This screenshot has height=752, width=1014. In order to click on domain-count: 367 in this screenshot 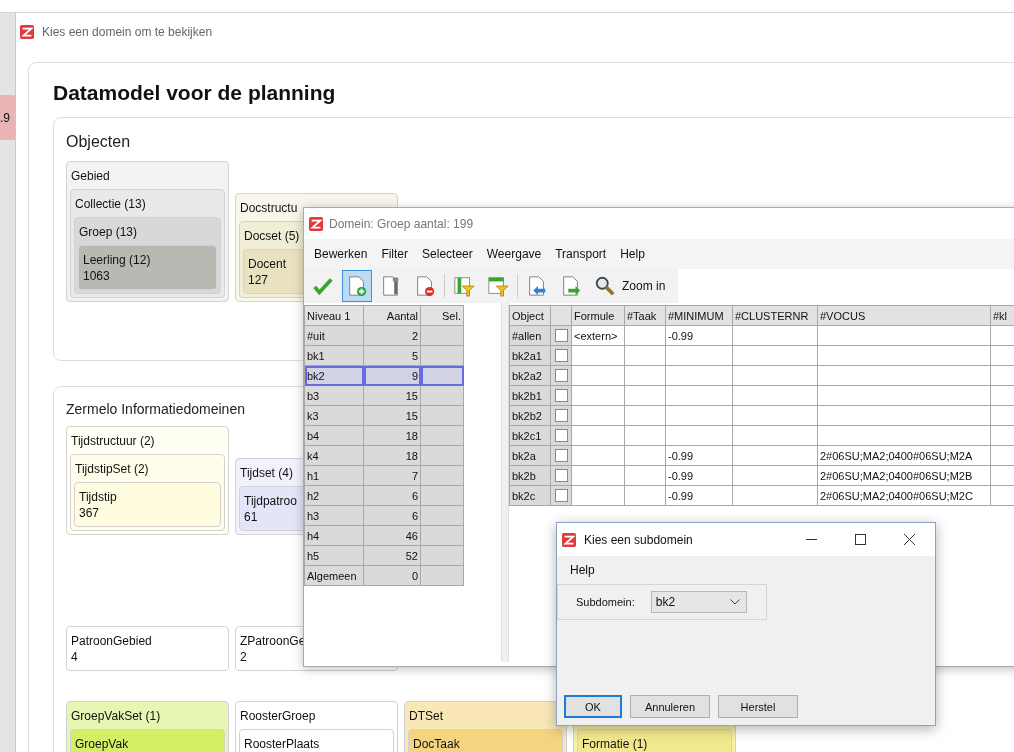, I will do `click(89, 513)`.